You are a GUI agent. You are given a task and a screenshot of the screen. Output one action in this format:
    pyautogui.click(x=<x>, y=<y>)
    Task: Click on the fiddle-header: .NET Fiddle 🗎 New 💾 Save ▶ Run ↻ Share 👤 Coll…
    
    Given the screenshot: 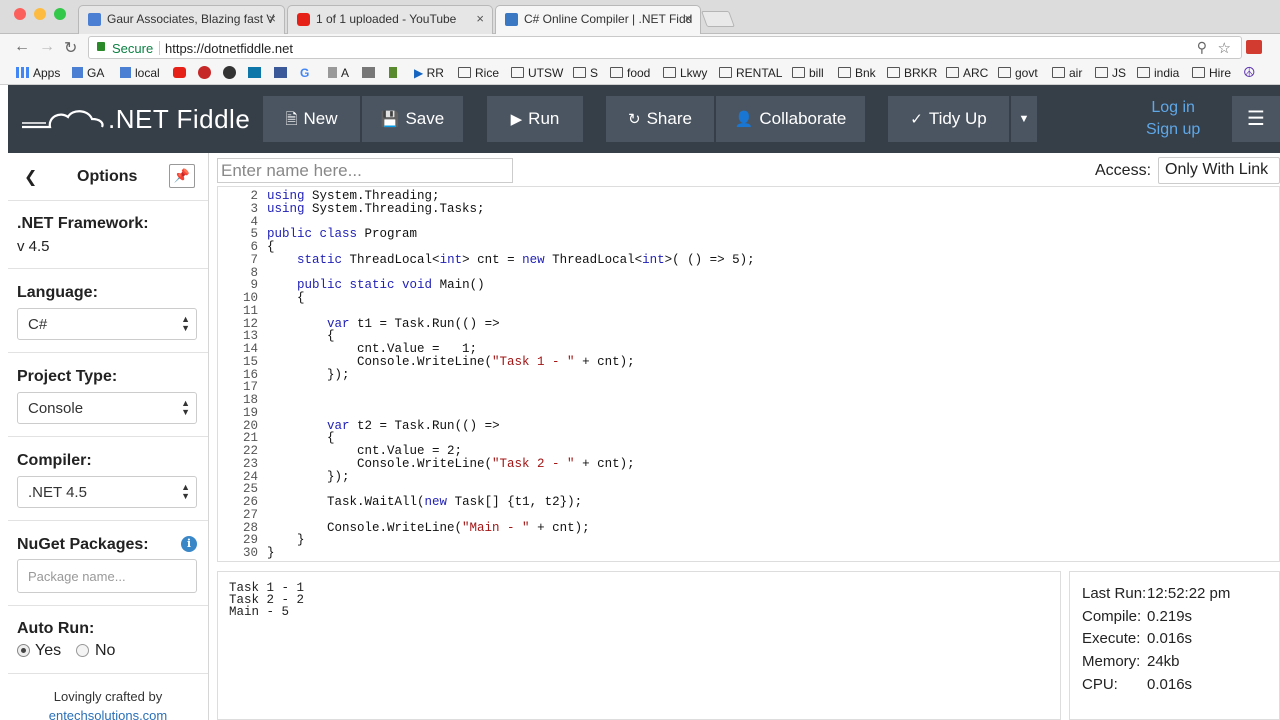 What is the action you would take?
    pyautogui.click(x=644, y=119)
    